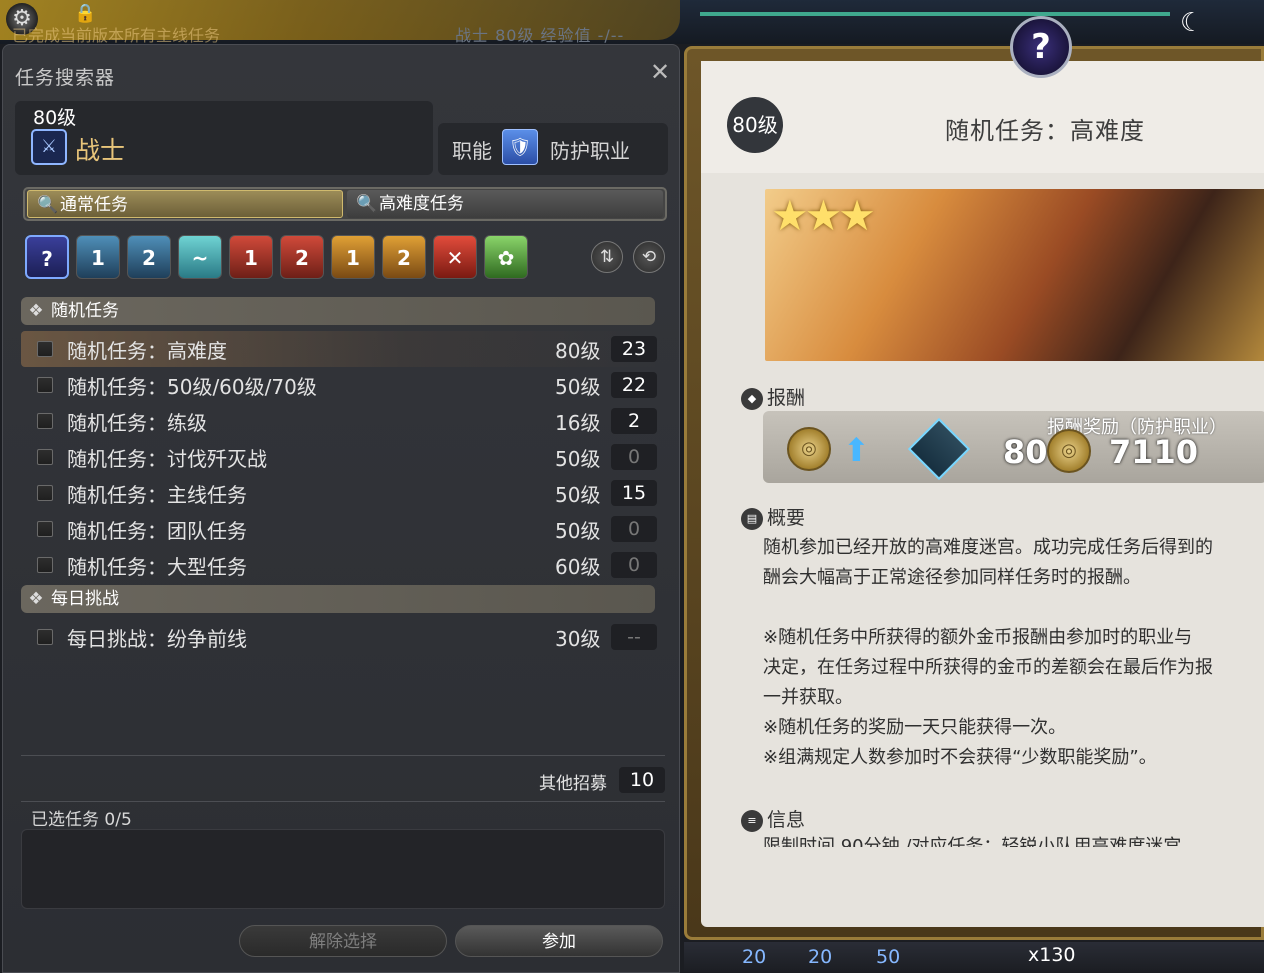 Image resolution: width=1264 pixels, height=973 pixels. What do you see at coordinates (343, 869) in the screenshot?
I see `selected-duties-box` at bounding box center [343, 869].